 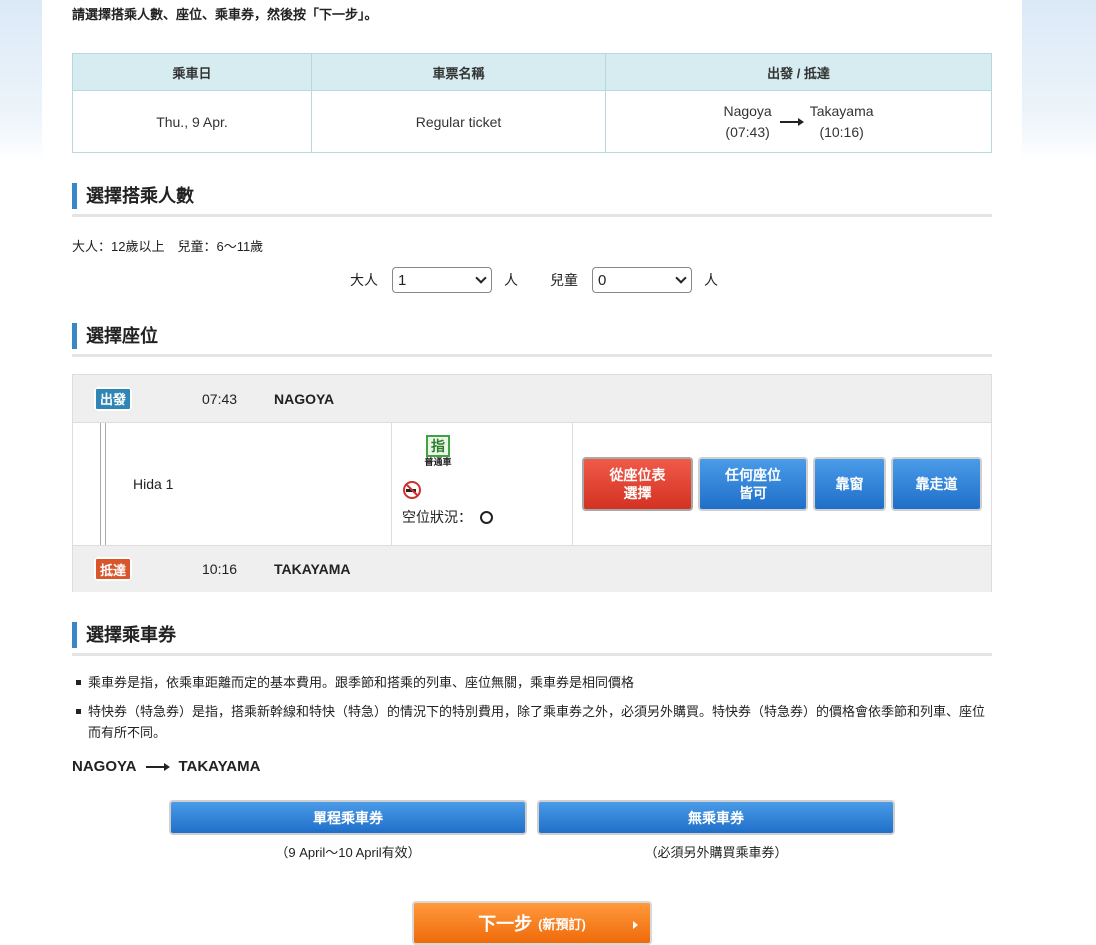 What do you see at coordinates (747, 131) in the screenshot?
I see `origin-time: (07:43)` at bounding box center [747, 131].